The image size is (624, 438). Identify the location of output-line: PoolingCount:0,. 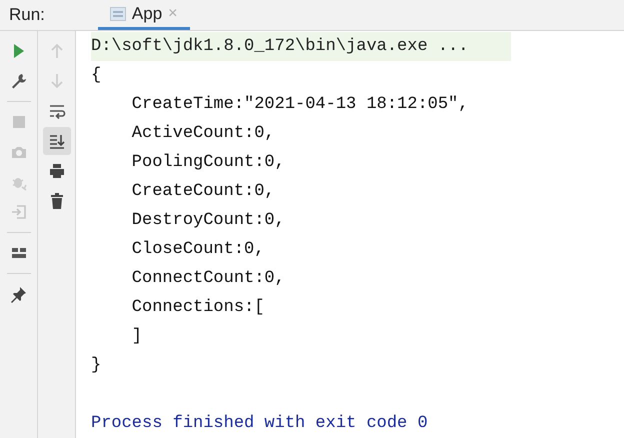
(207, 162).